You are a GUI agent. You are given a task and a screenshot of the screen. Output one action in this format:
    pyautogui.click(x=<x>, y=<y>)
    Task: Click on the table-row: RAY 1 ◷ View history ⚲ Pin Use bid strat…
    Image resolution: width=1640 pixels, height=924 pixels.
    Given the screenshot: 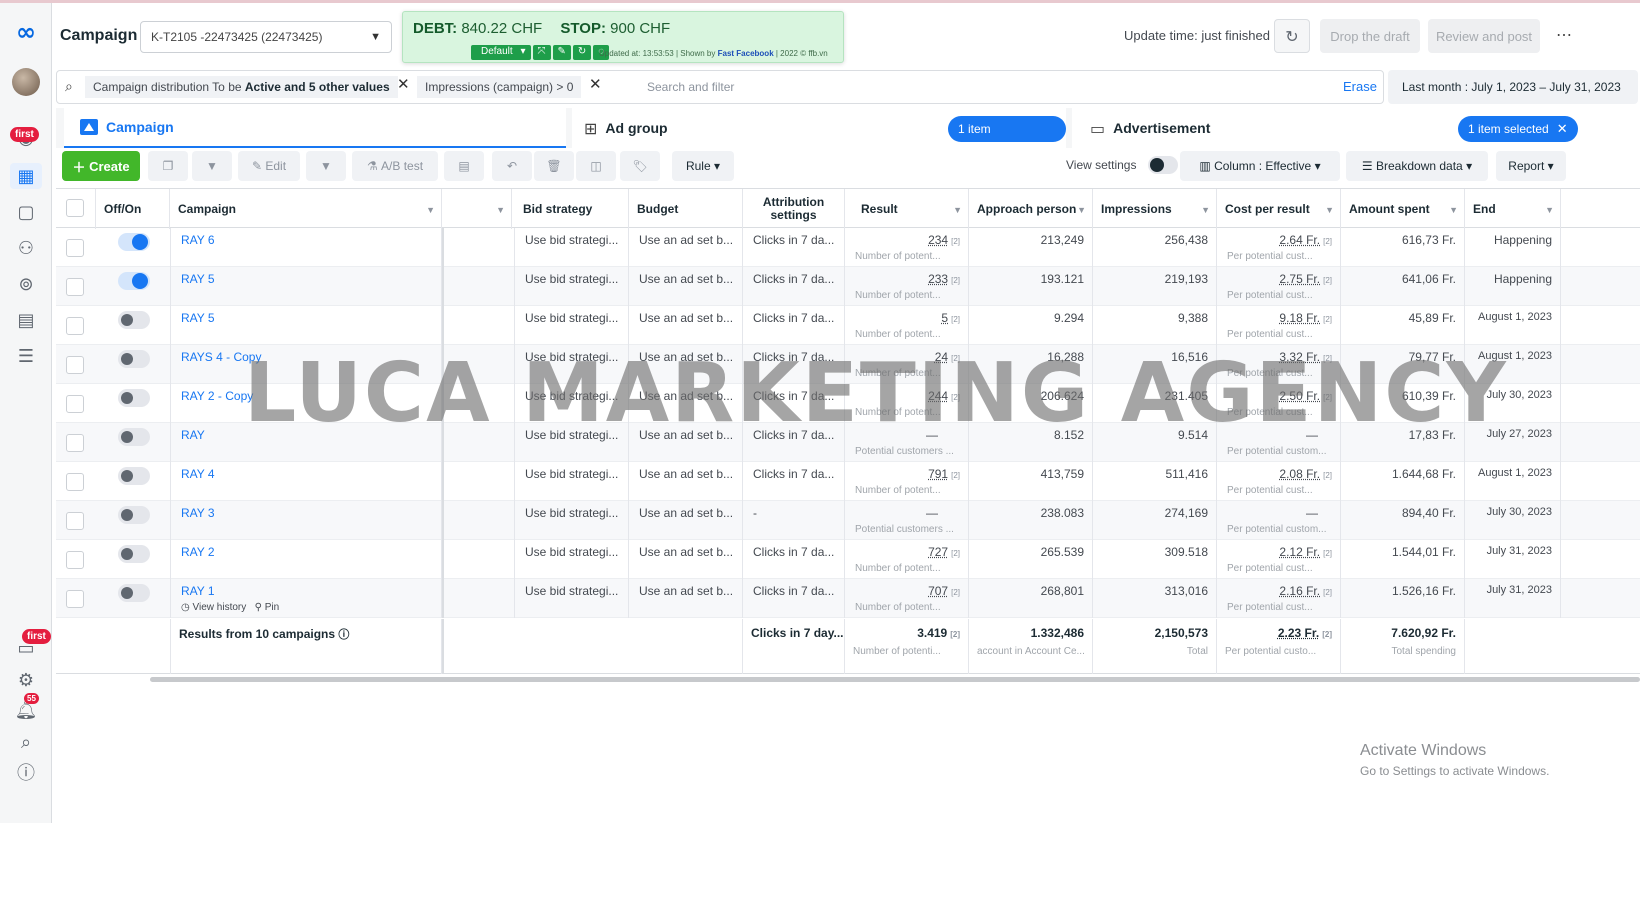 What is the action you would take?
    pyautogui.click(x=848, y=598)
    